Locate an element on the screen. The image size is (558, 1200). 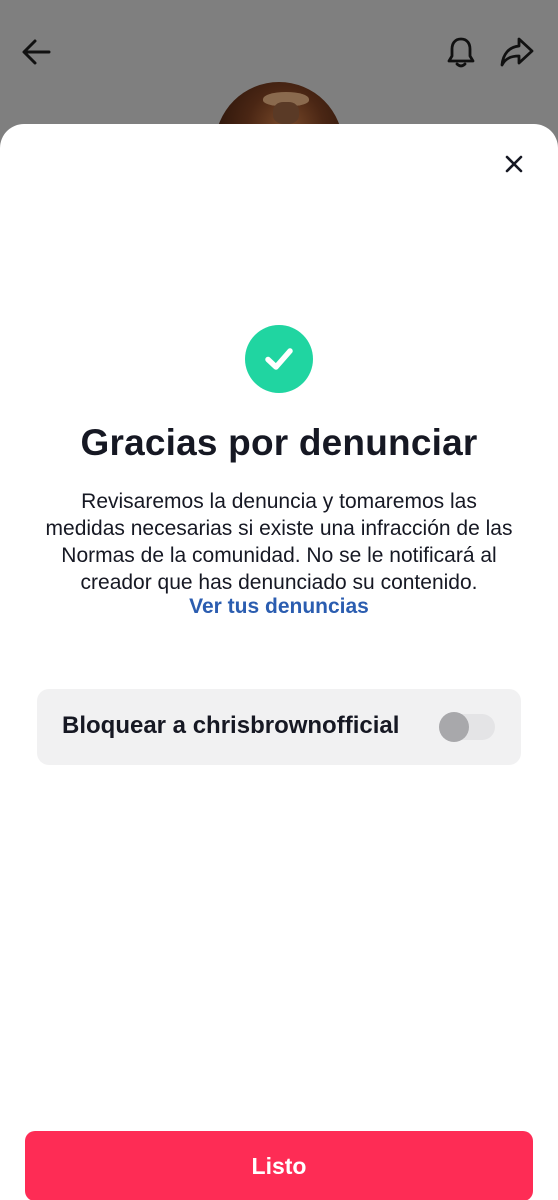
block-user-option: Bloquear a chrisbrownofficial is located at coordinates (279, 727).